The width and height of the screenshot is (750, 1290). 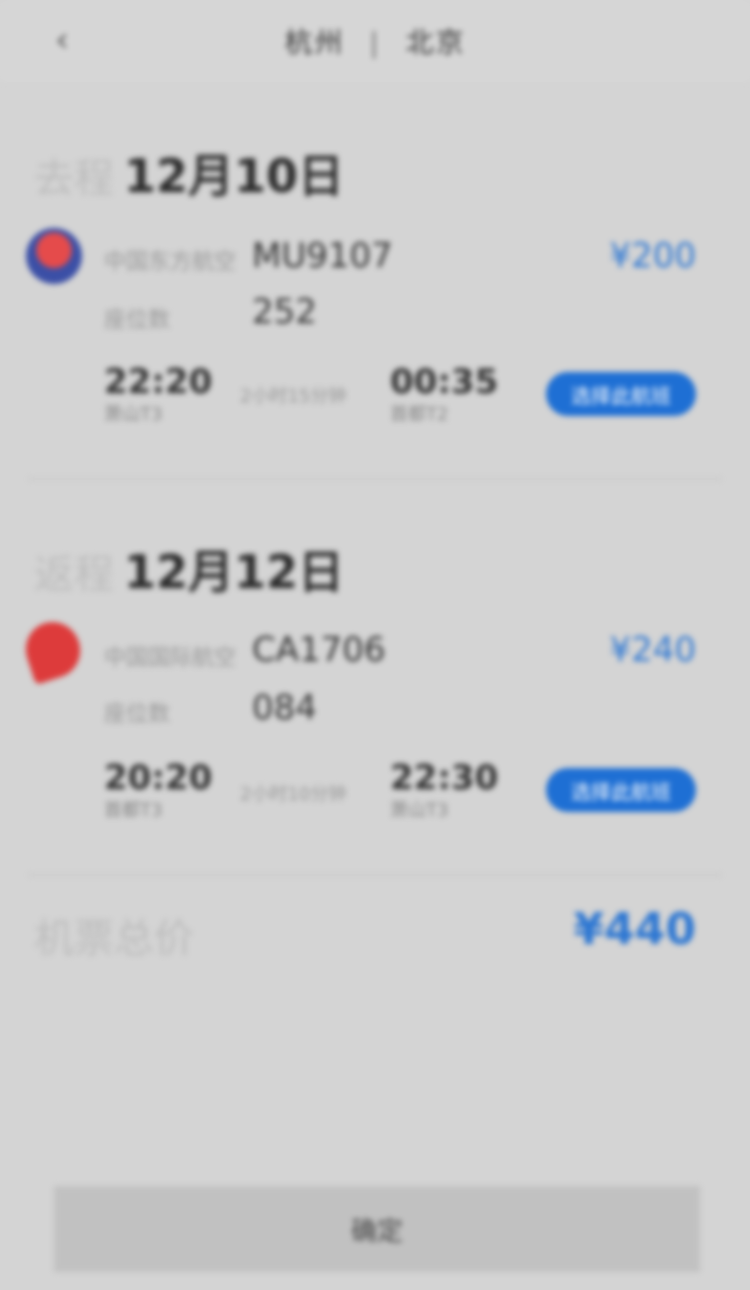 What do you see at coordinates (377, 1229) in the screenshot?
I see `confirm-button: 确定` at bounding box center [377, 1229].